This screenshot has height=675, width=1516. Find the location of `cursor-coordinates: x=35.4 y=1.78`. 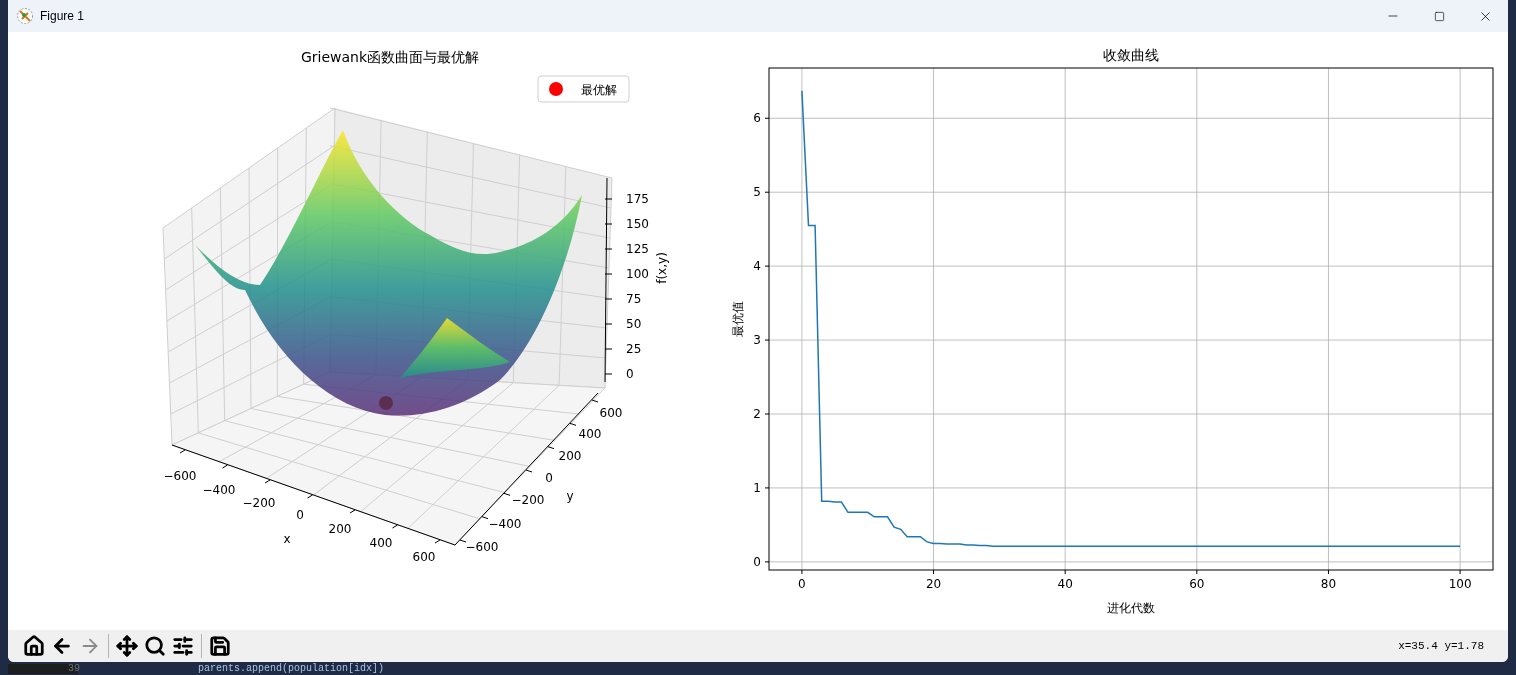

cursor-coordinates: x=35.4 y=1.78 is located at coordinates (1441, 646).